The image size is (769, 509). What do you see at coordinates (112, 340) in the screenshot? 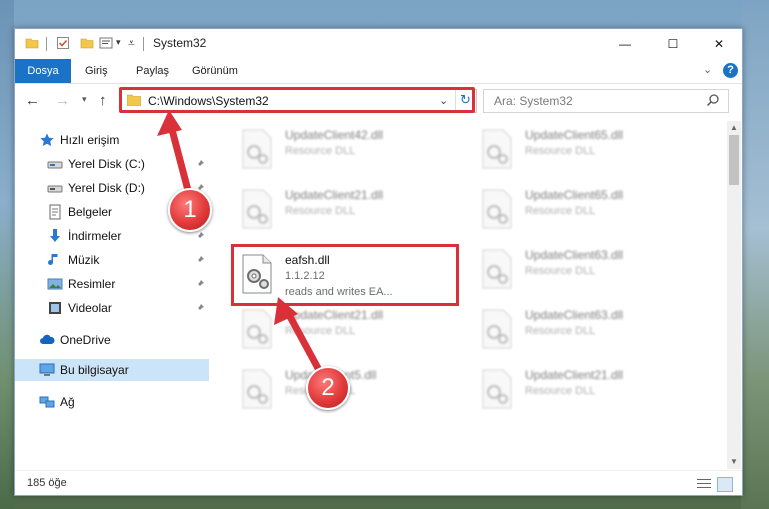
I see `sidebar-item-onedrive: OneDrive` at bounding box center [112, 340].